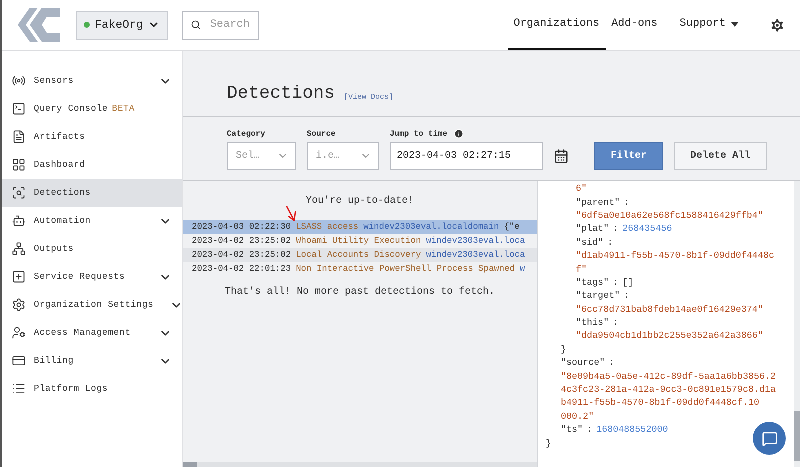 The height and width of the screenshot is (467, 800). What do you see at coordinates (92, 333) in the screenshot?
I see `sidebar-item: Access Management` at bounding box center [92, 333].